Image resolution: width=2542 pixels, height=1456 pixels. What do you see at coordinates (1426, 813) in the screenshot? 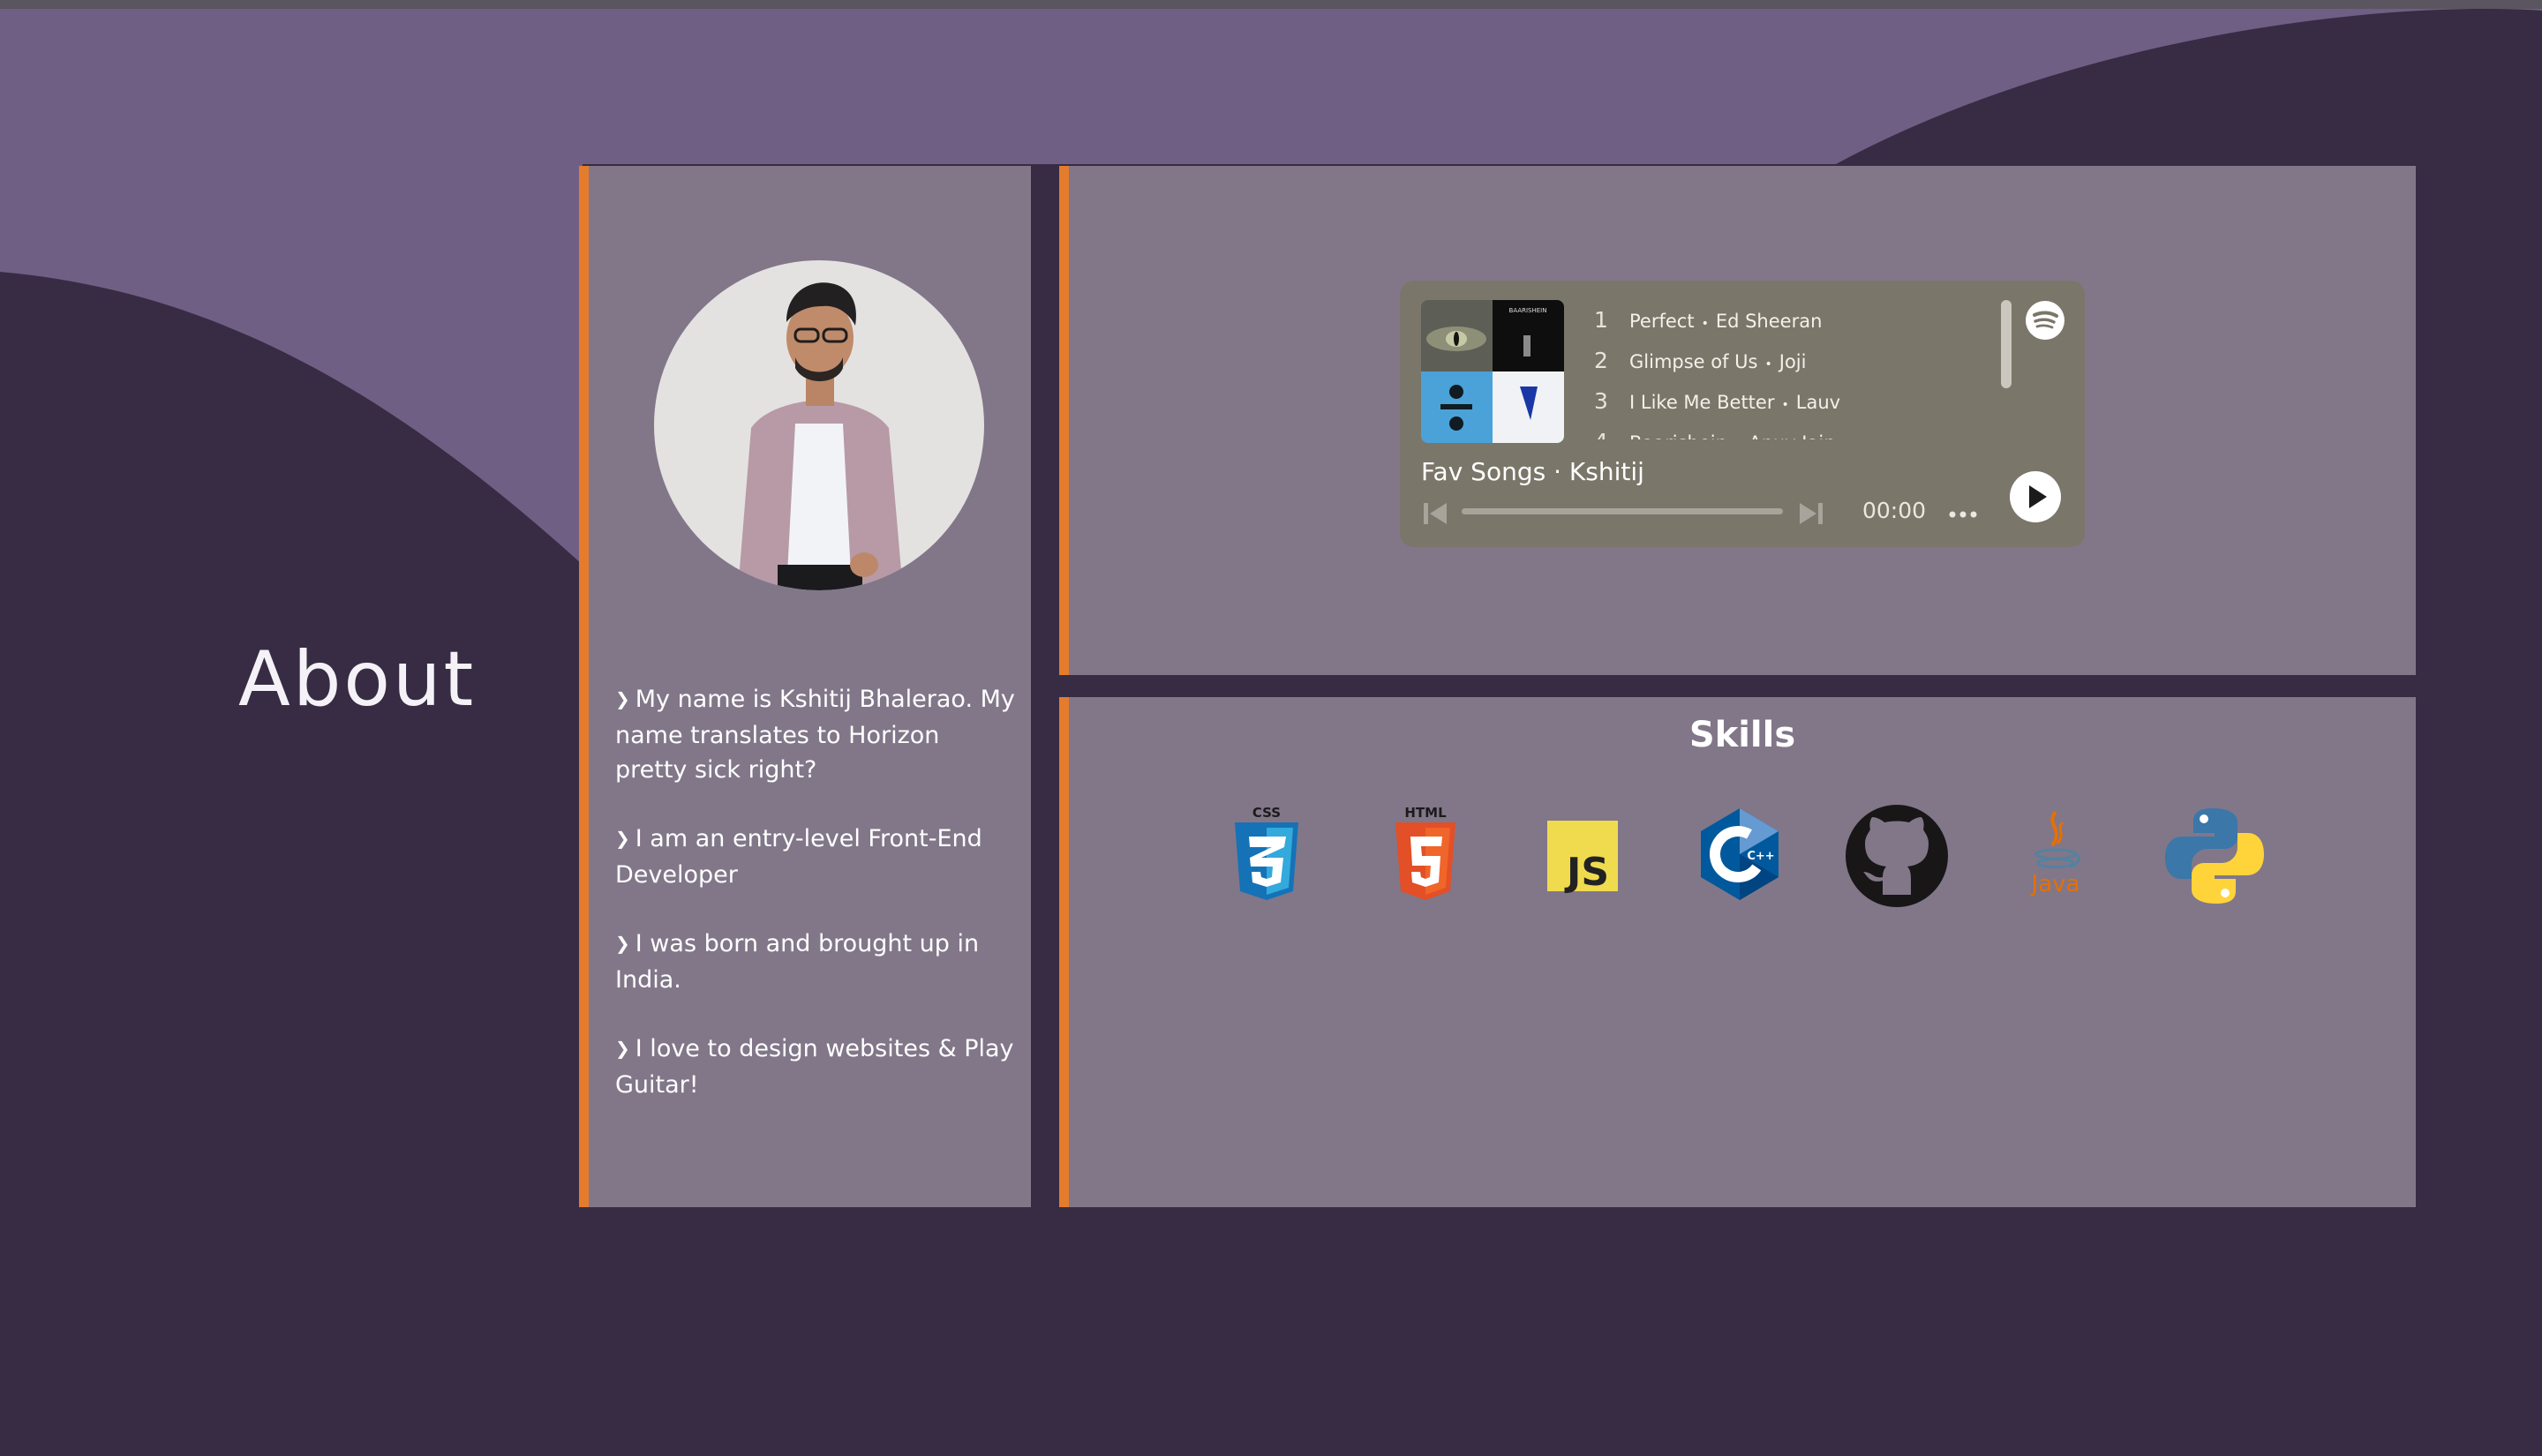
I see `html5-label: HTML` at bounding box center [1426, 813].